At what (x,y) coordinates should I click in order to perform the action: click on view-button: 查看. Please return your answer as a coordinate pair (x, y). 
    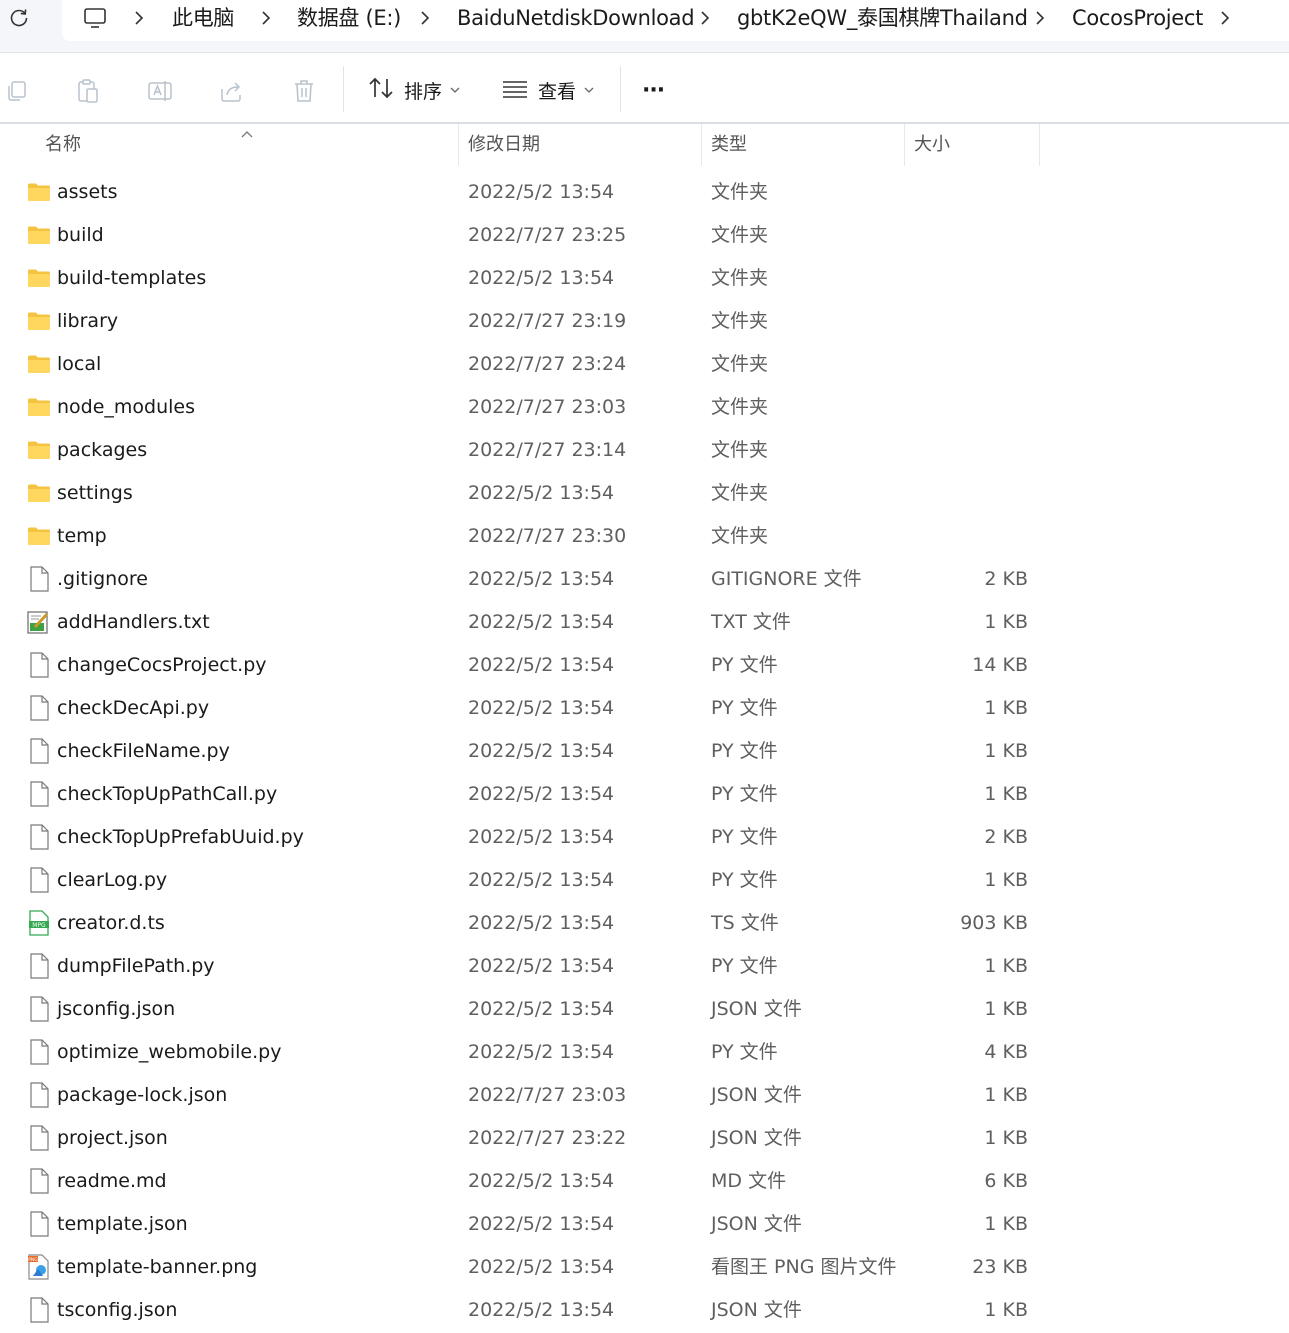
    Looking at the image, I should click on (548, 90).